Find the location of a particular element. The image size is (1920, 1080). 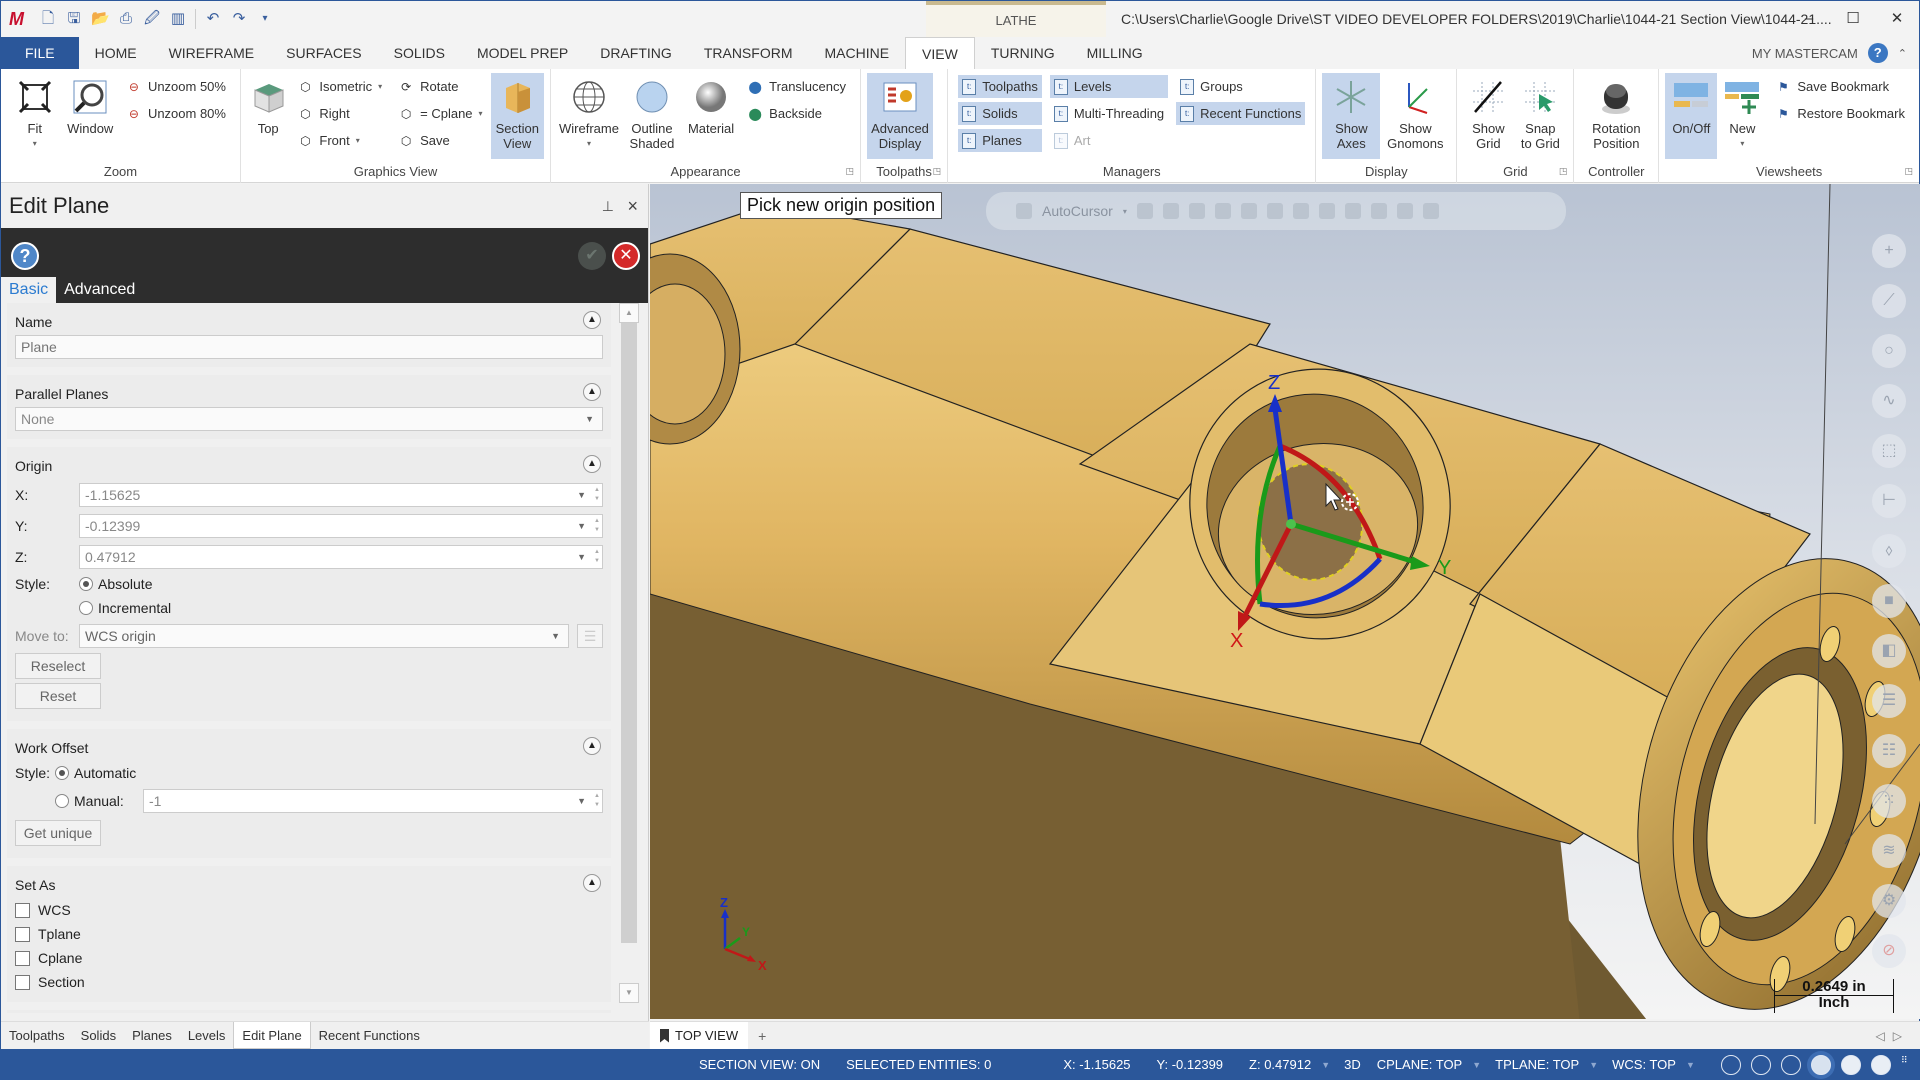

tab-transform: TRANSFORM is located at coordinates (748, 53).